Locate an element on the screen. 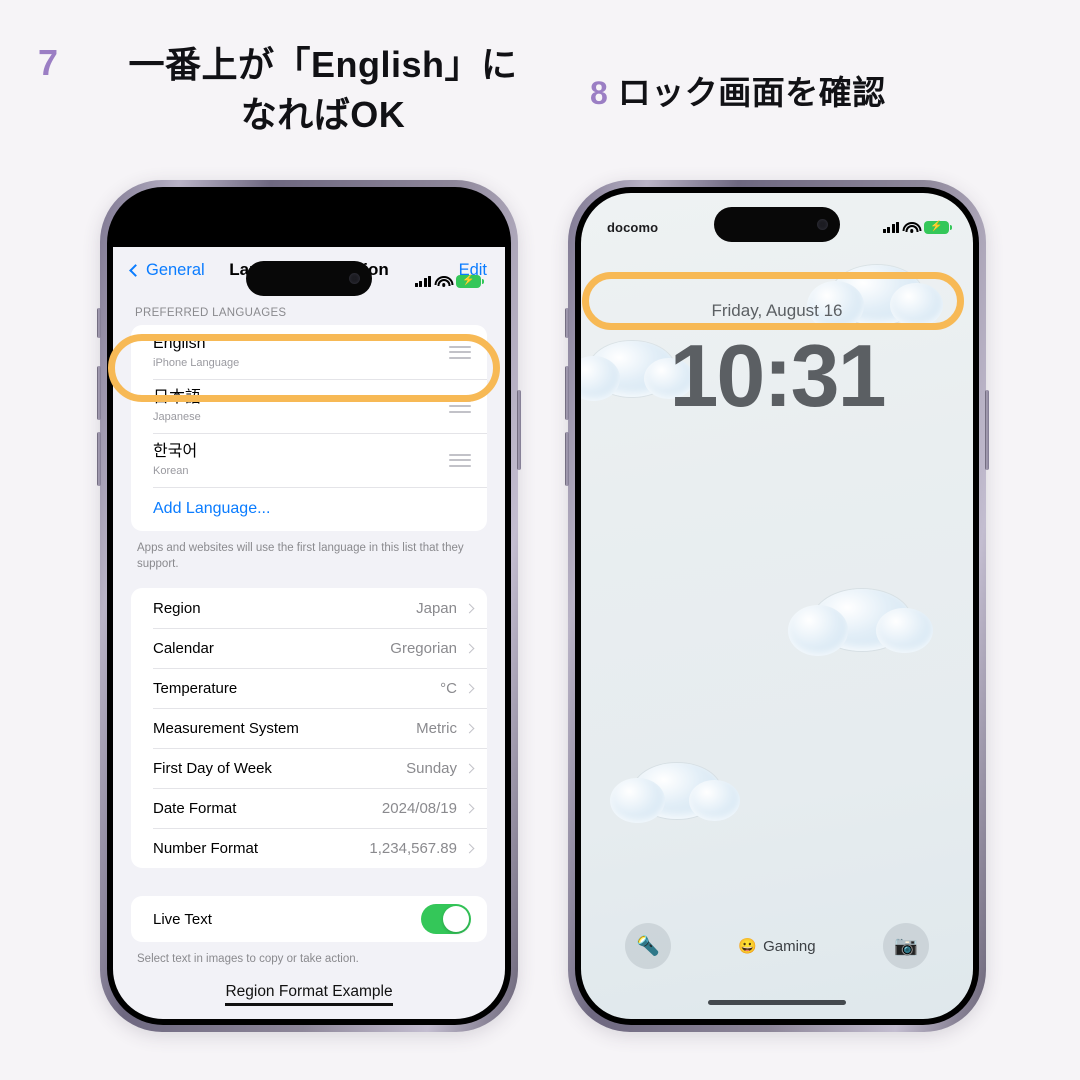 Image resolution: width=1080 pixels, height=1080 pixels. focus-mode-indicator: 😀 Gaming is located at coordinates (777, 946).